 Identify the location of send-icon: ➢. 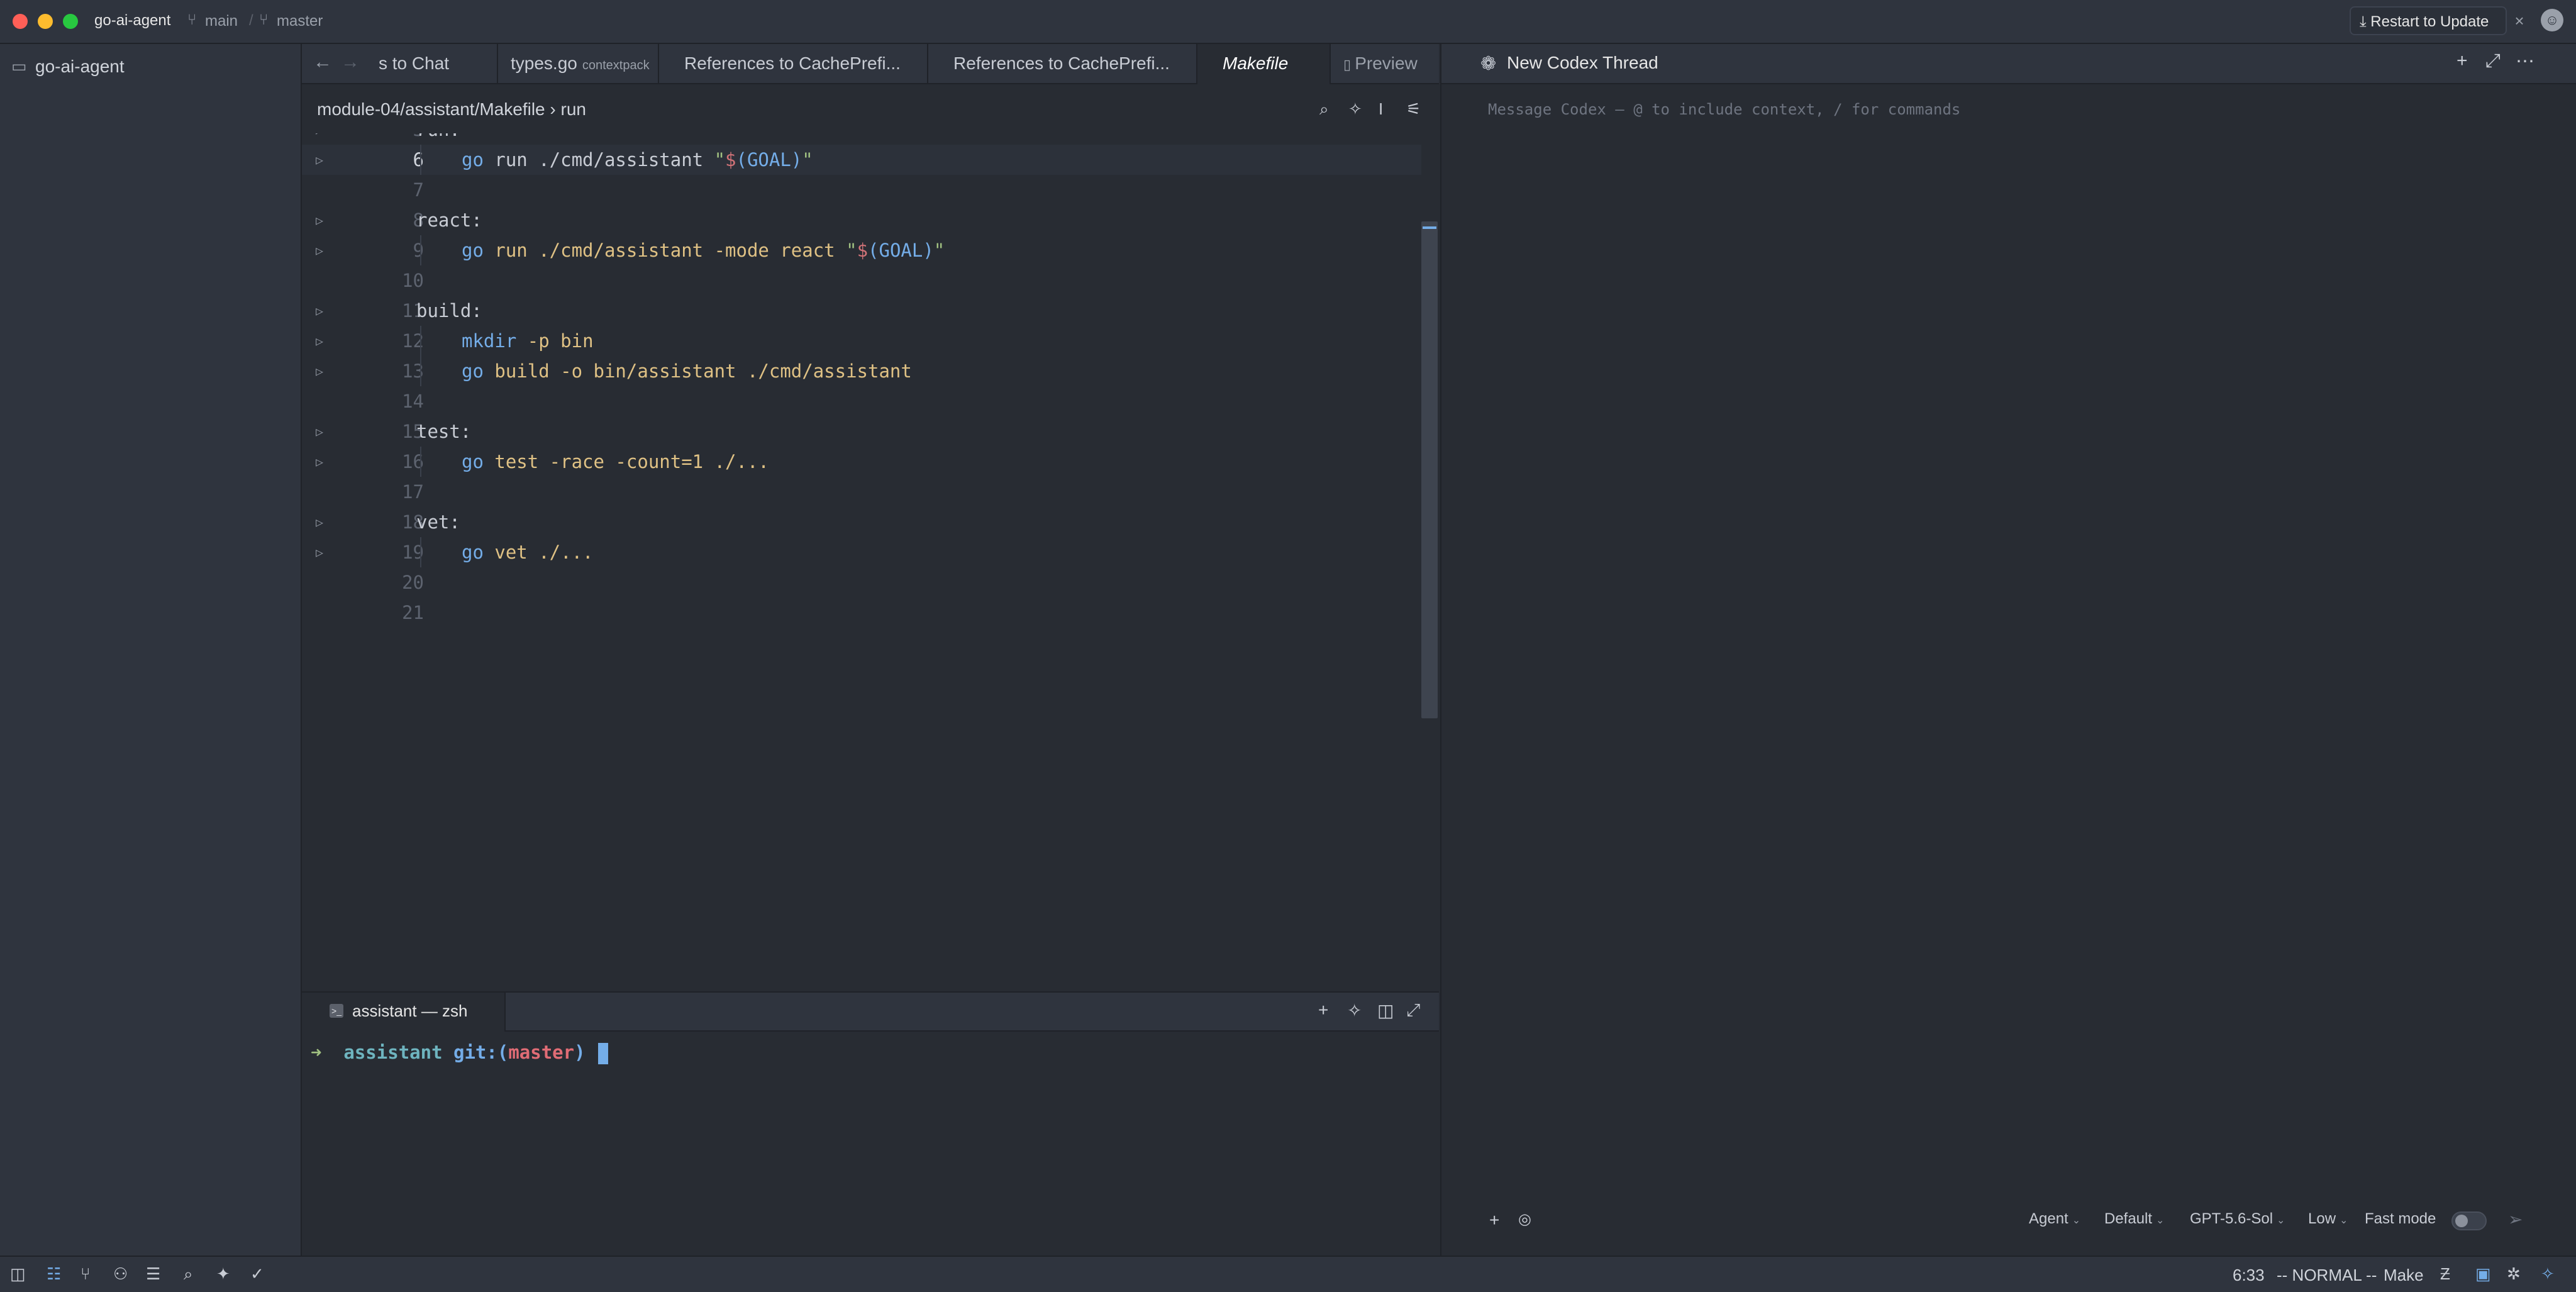
(2515, 1219).